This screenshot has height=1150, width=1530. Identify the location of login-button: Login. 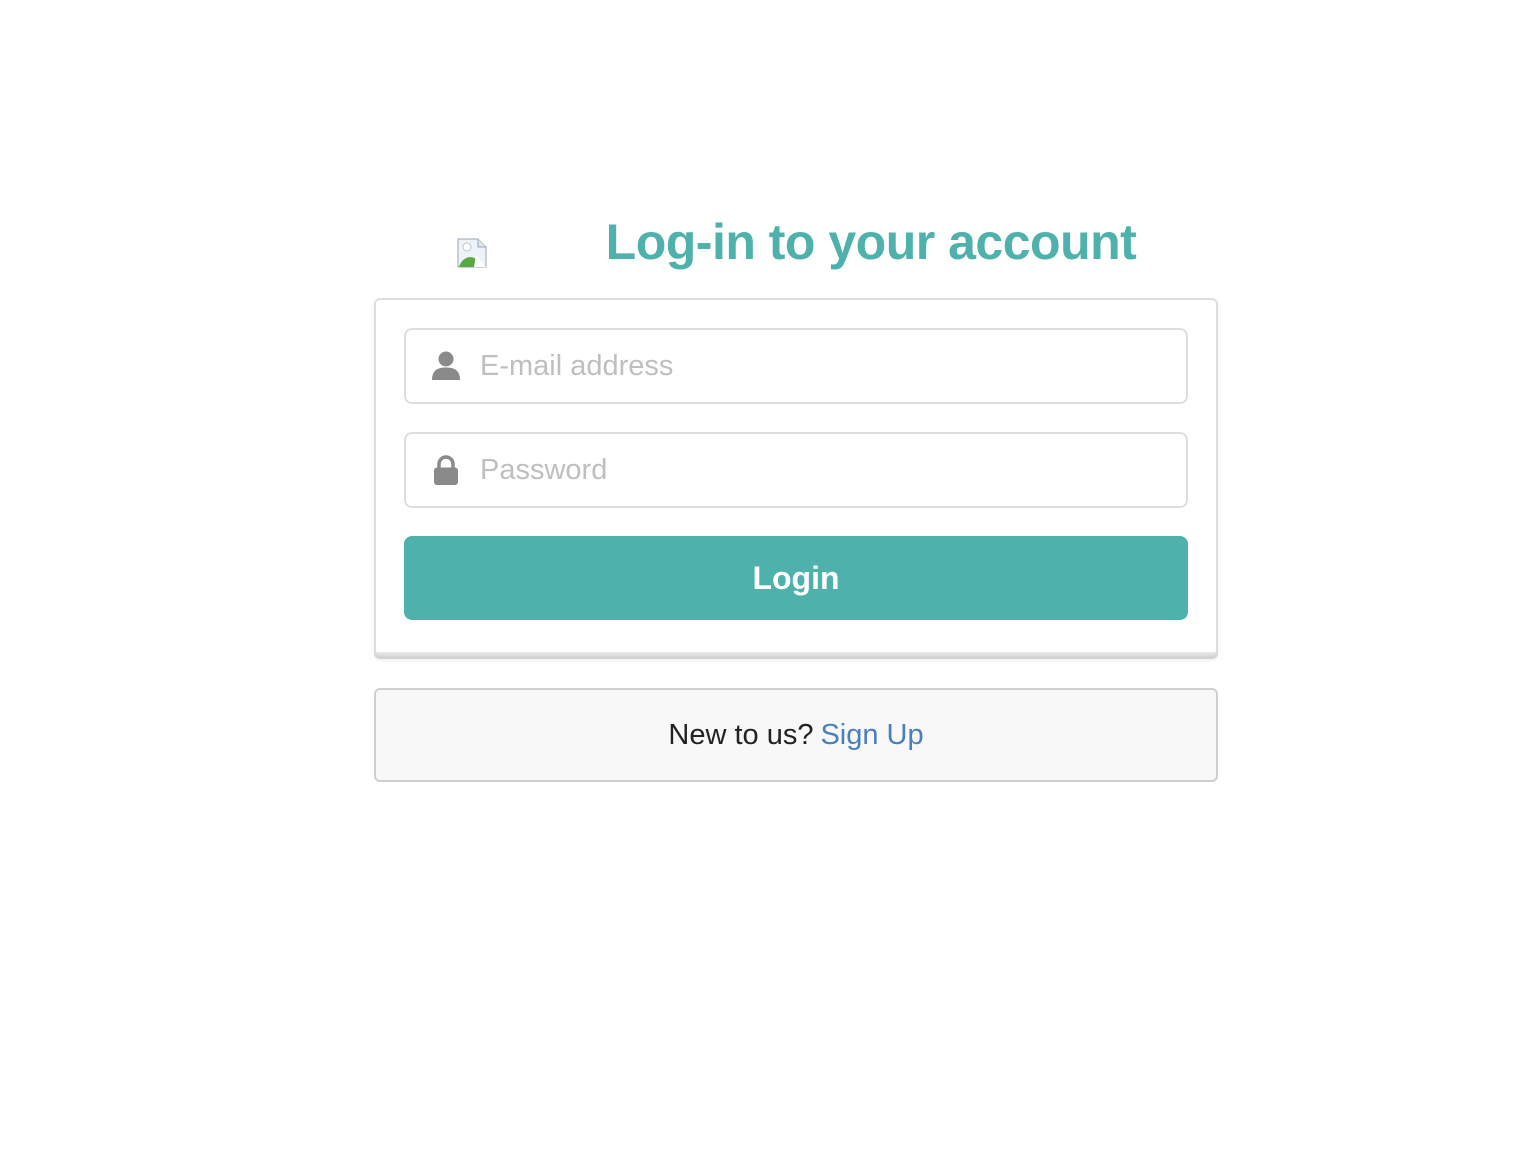
(796, 578).